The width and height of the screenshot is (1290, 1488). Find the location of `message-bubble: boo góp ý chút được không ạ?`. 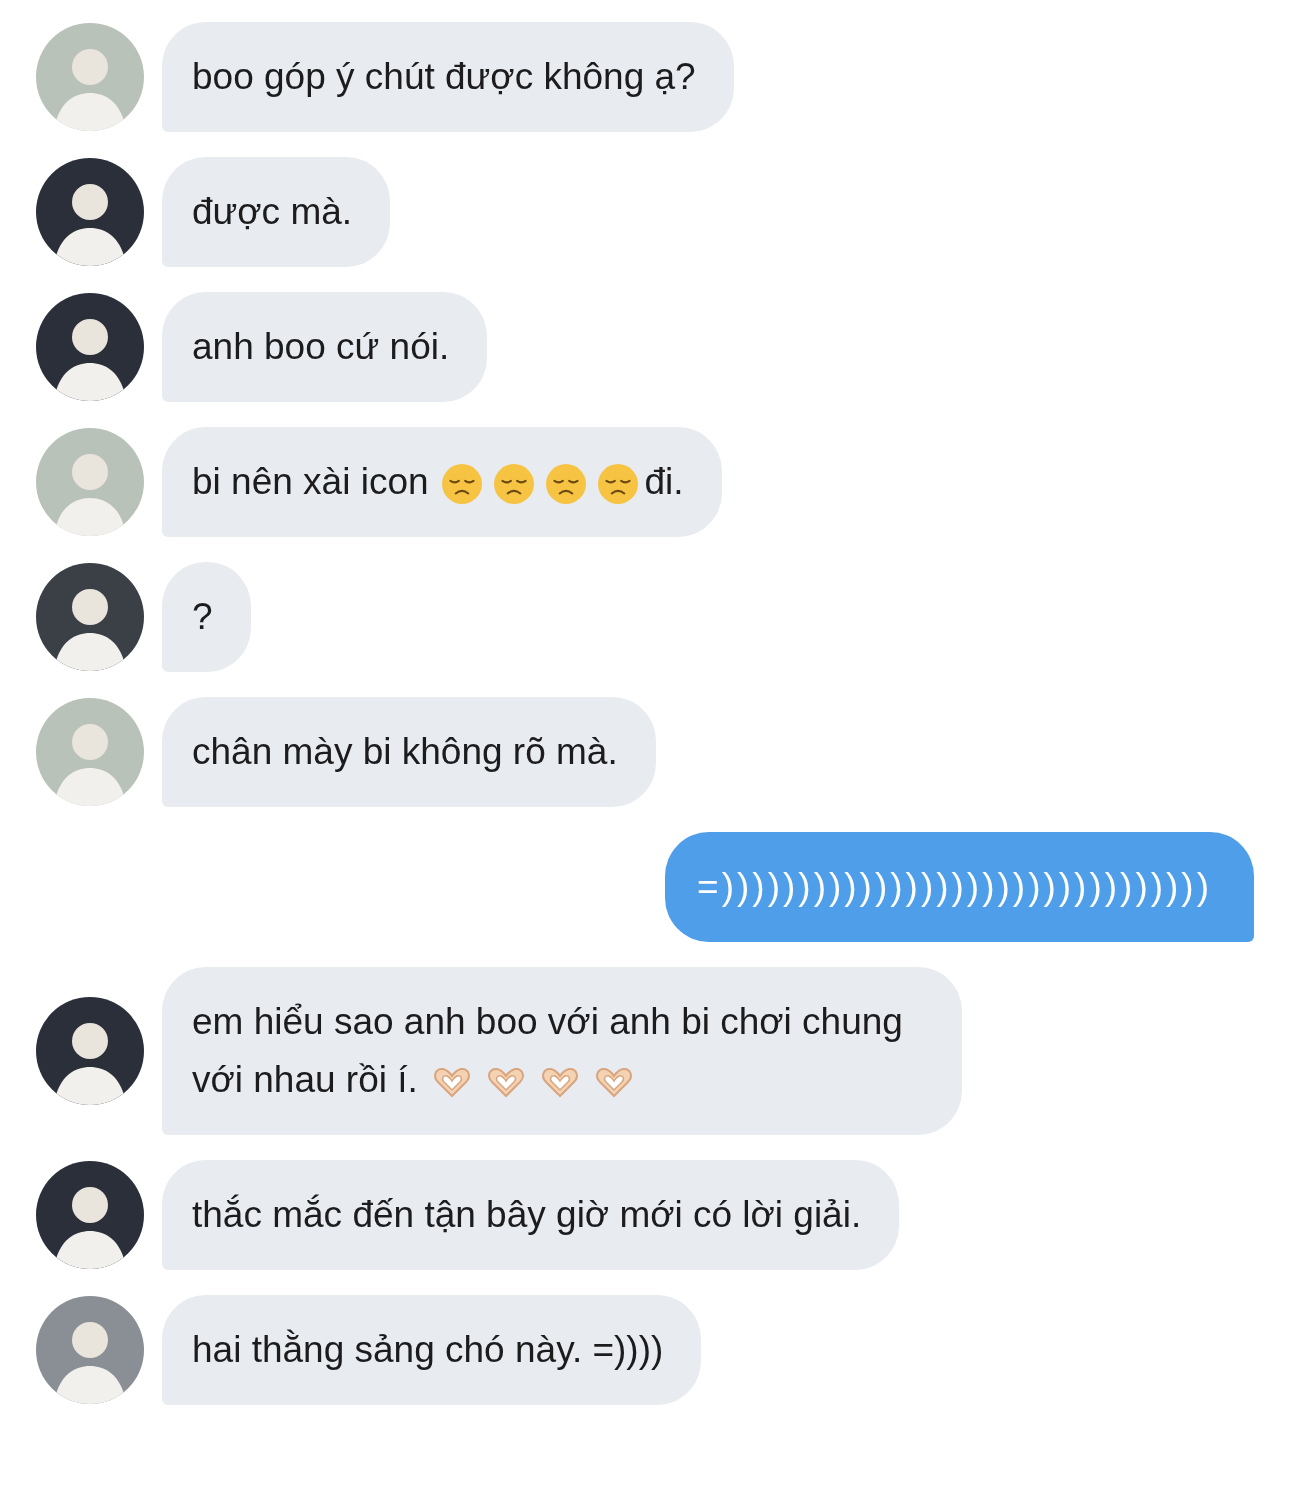

message-bubble: boo góp ý chút được không ạ? is located at coordinates (448, 77).